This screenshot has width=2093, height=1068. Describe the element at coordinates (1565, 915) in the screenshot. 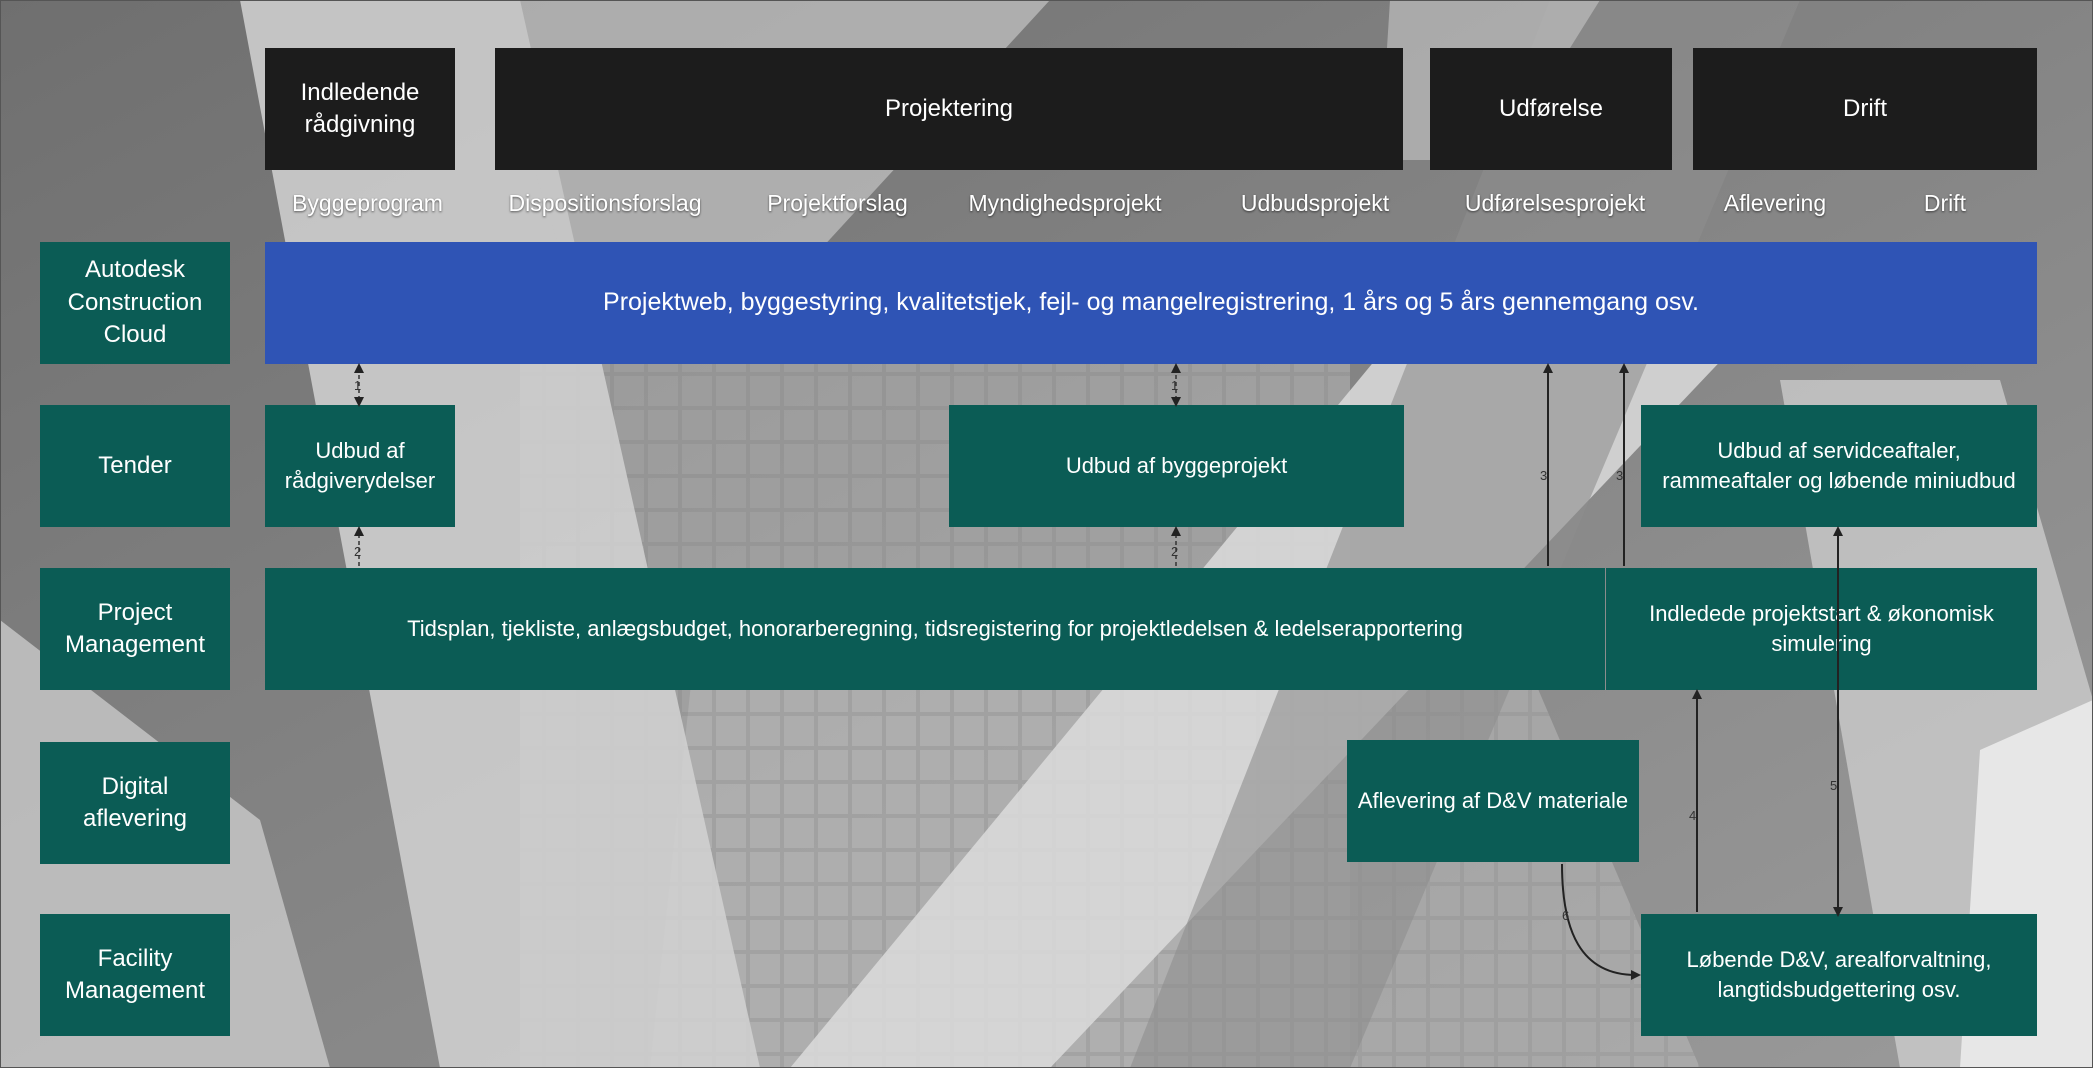

I see `connector-label: 6` at that location.